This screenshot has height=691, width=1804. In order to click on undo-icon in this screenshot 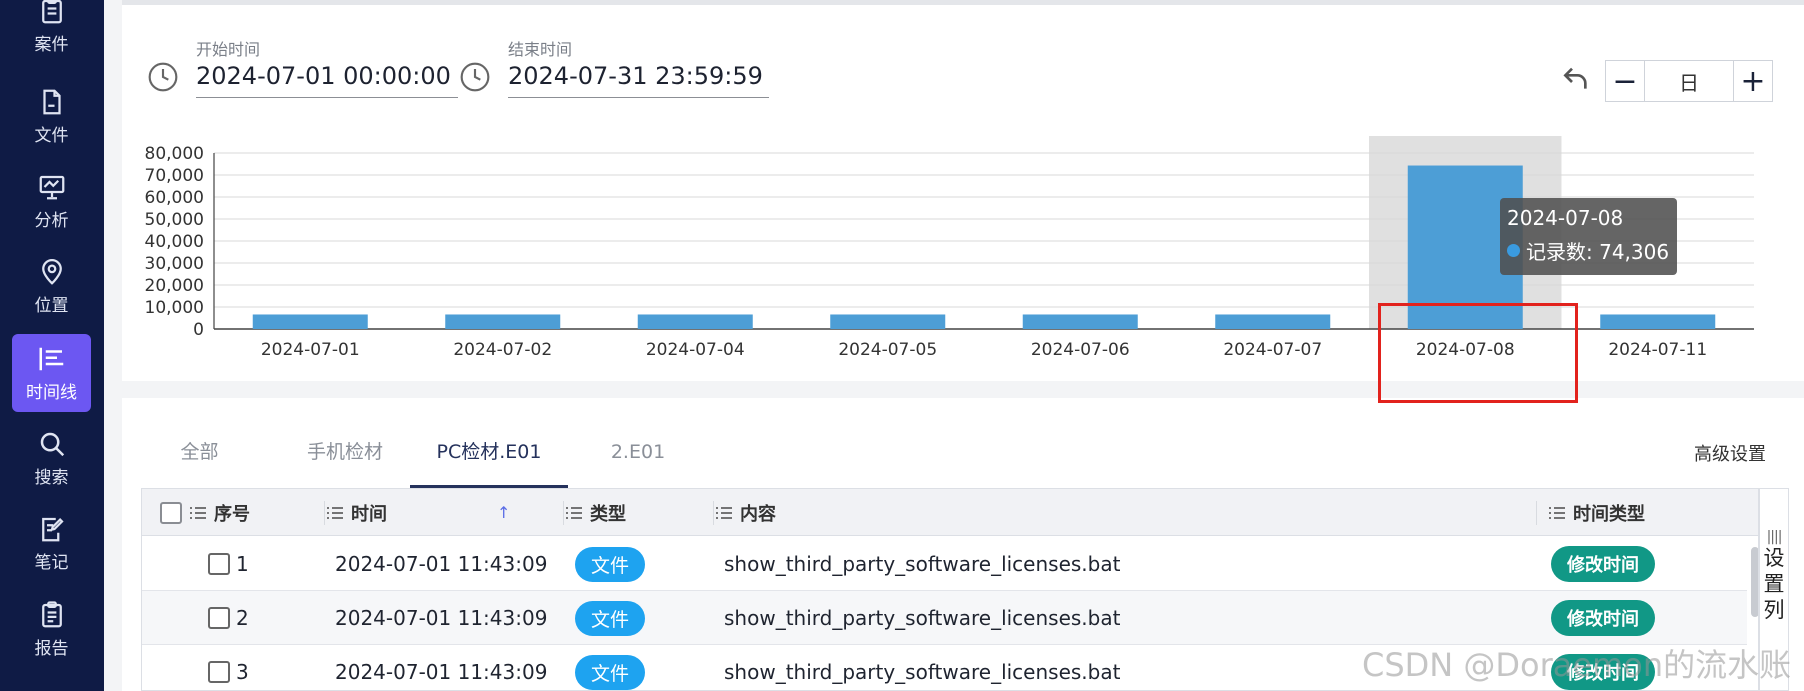, I will do `click(1576, 78)`.